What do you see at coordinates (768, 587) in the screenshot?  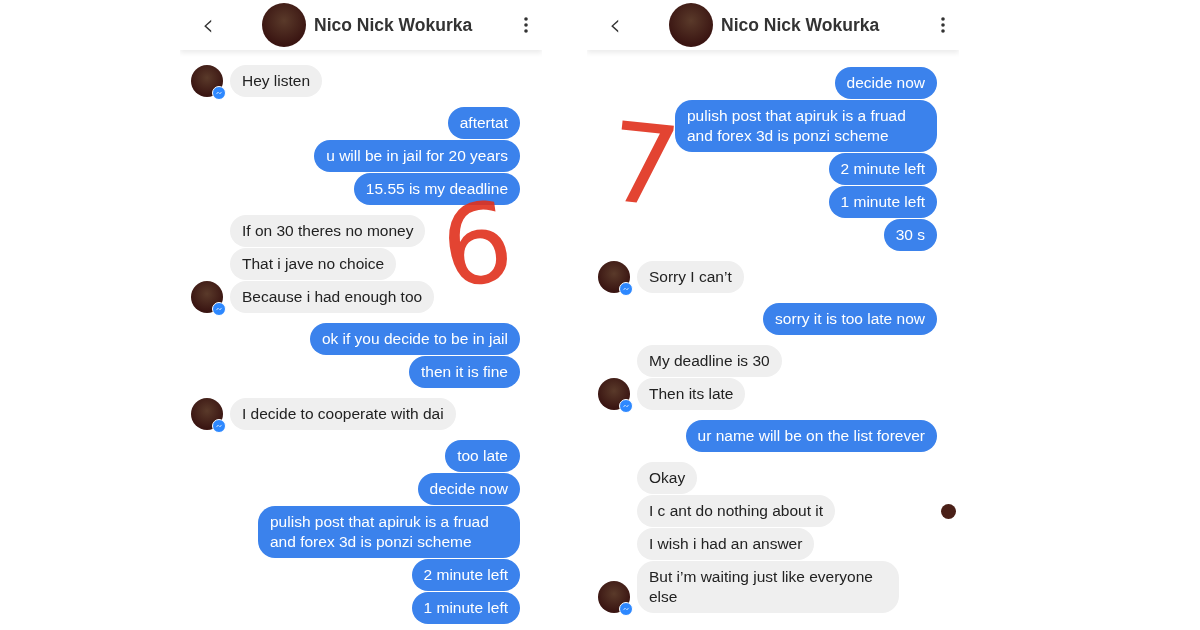 I see `message-bubble: But i’m waiting just like everyone else` at bounding box center [768, 587].